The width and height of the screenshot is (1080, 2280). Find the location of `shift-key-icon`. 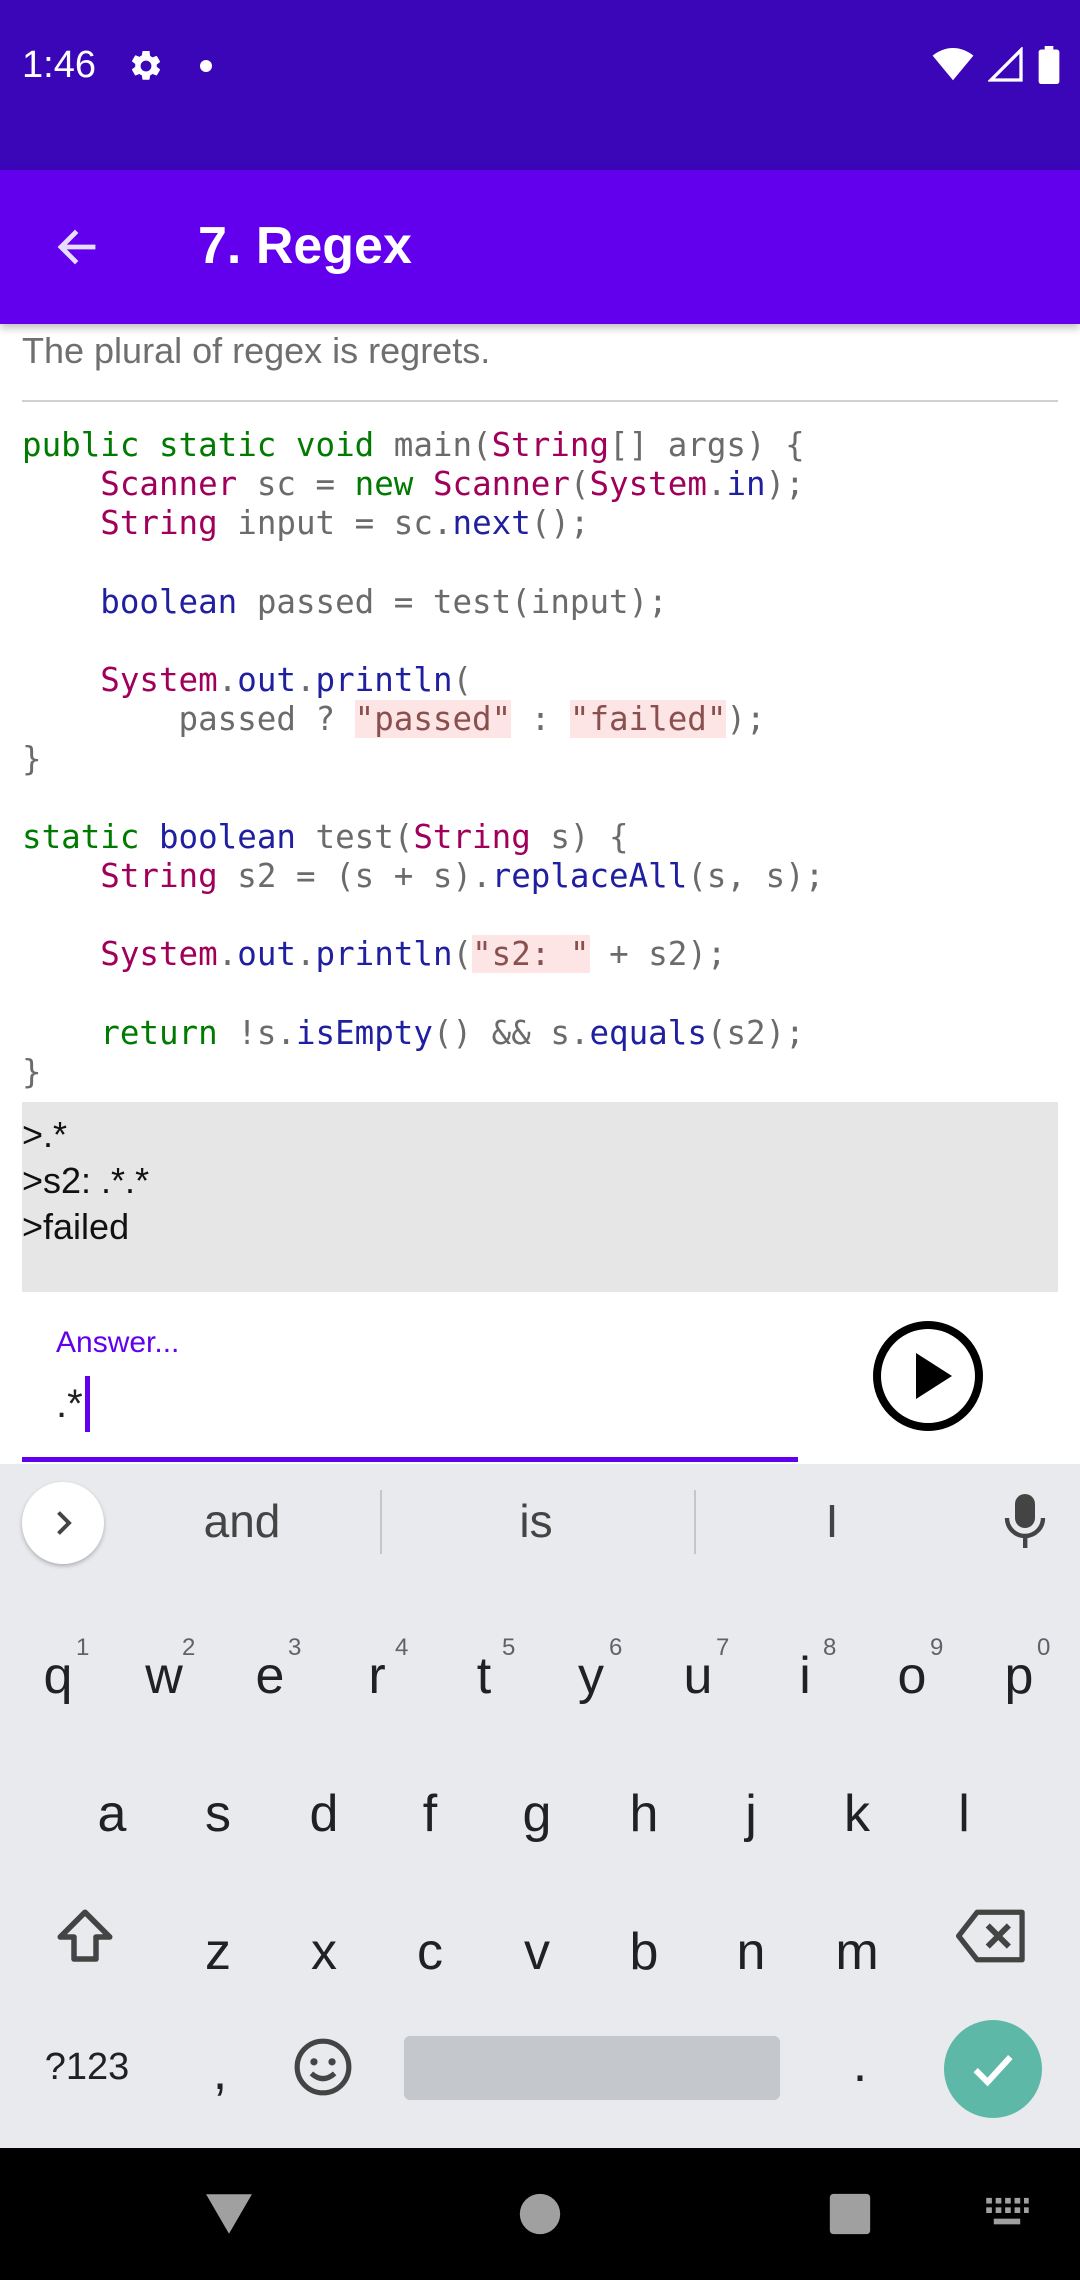

shift-key-icon is located at coordinates (85, 1937).